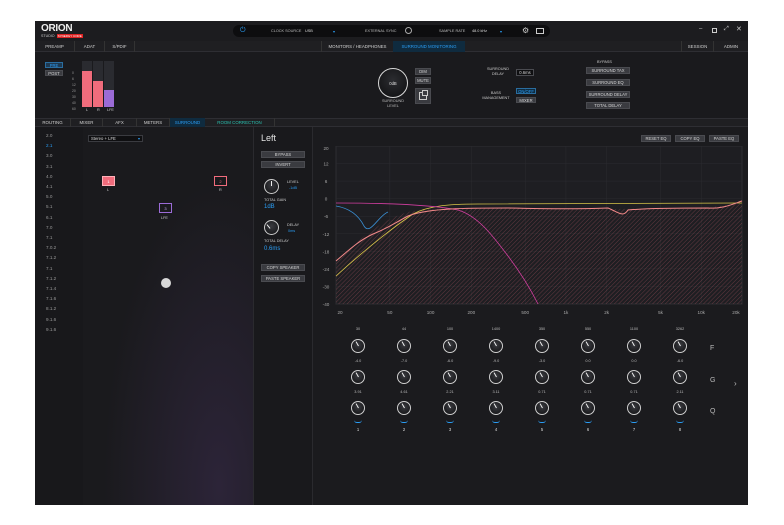 This screenshot has width=784, height=525. What do you see at coordinates (526, 91) in the screenshot?
I see `bass-onoff-button: ON/OFF` at bounding box center [526, 91].